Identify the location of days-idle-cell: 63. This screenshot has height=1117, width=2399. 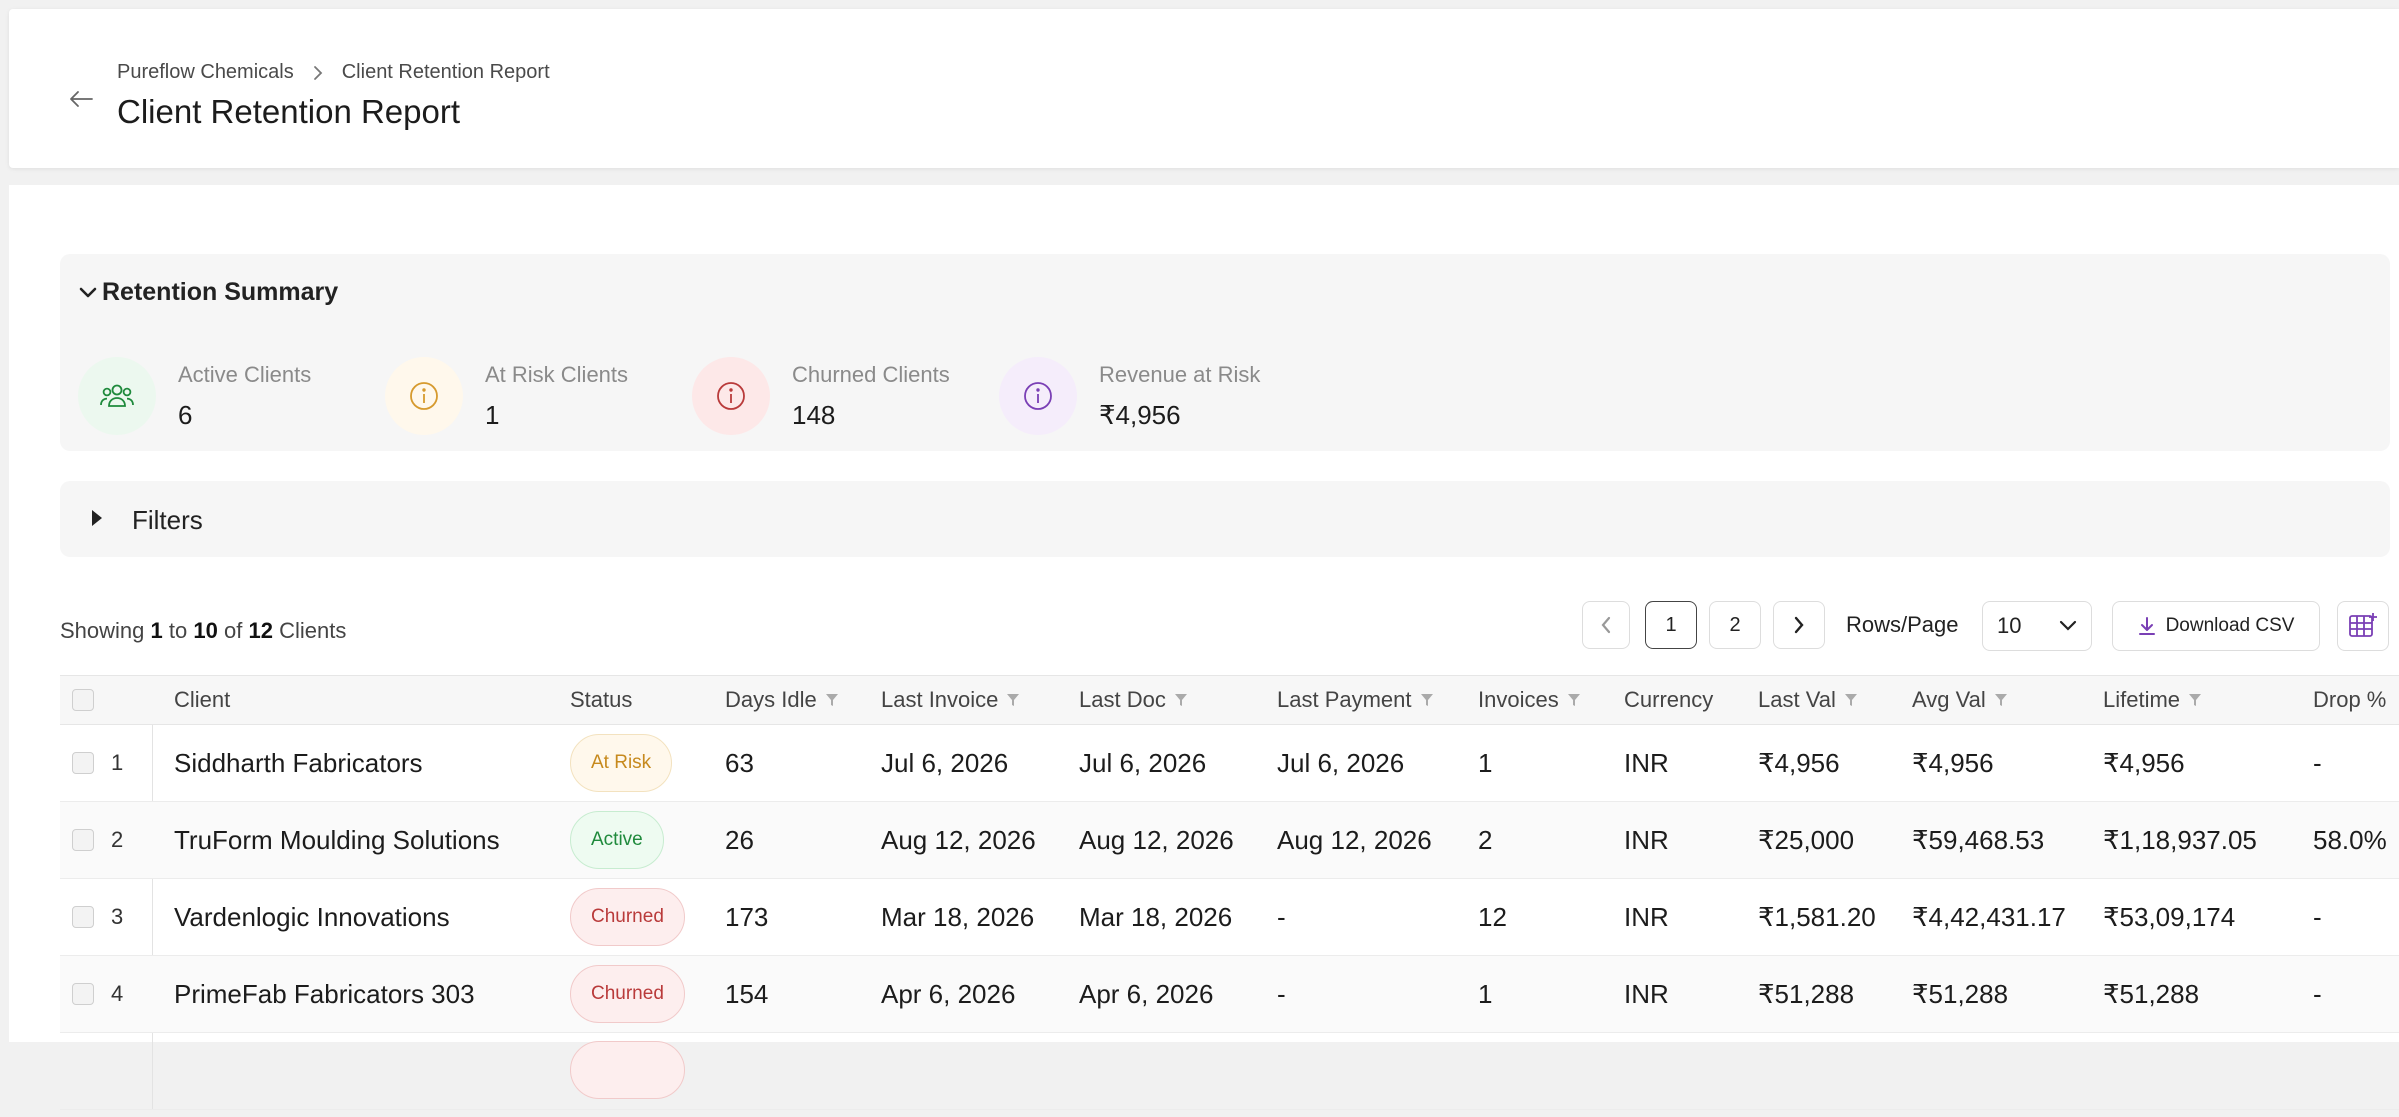
(739, 762).